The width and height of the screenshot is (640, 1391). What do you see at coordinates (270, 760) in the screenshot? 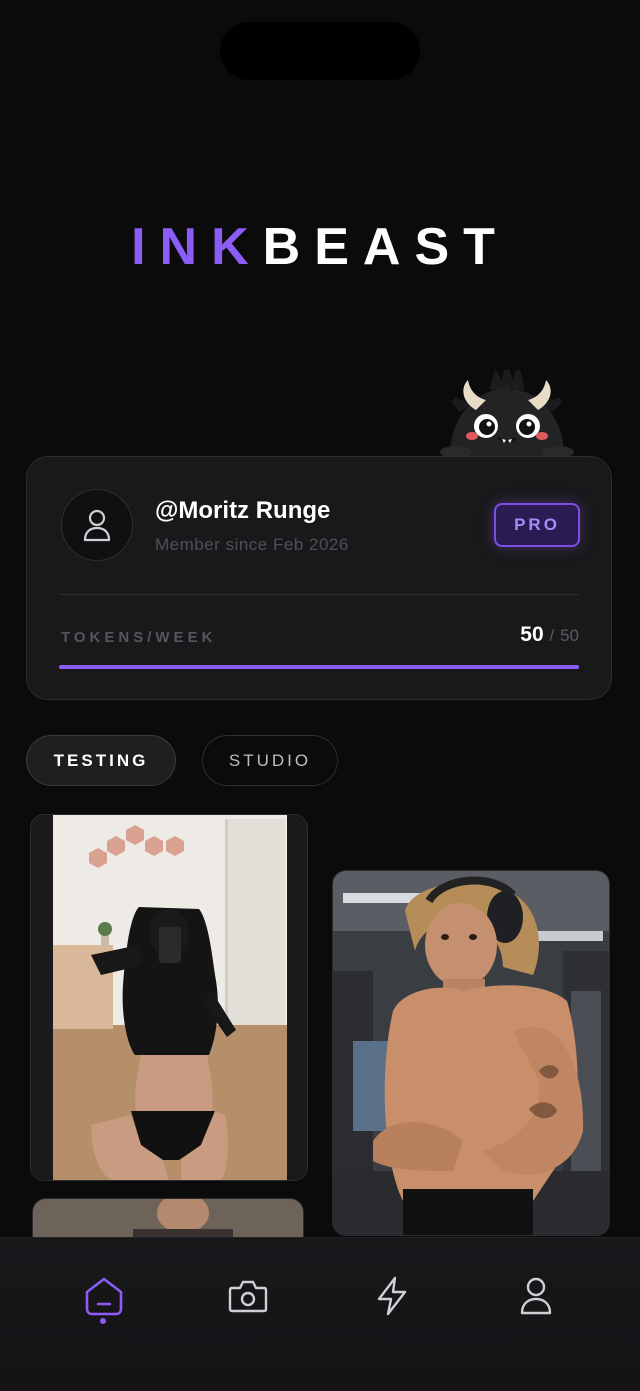
I see `tab-studio: STUDIO` at bounding box center [270, 760].